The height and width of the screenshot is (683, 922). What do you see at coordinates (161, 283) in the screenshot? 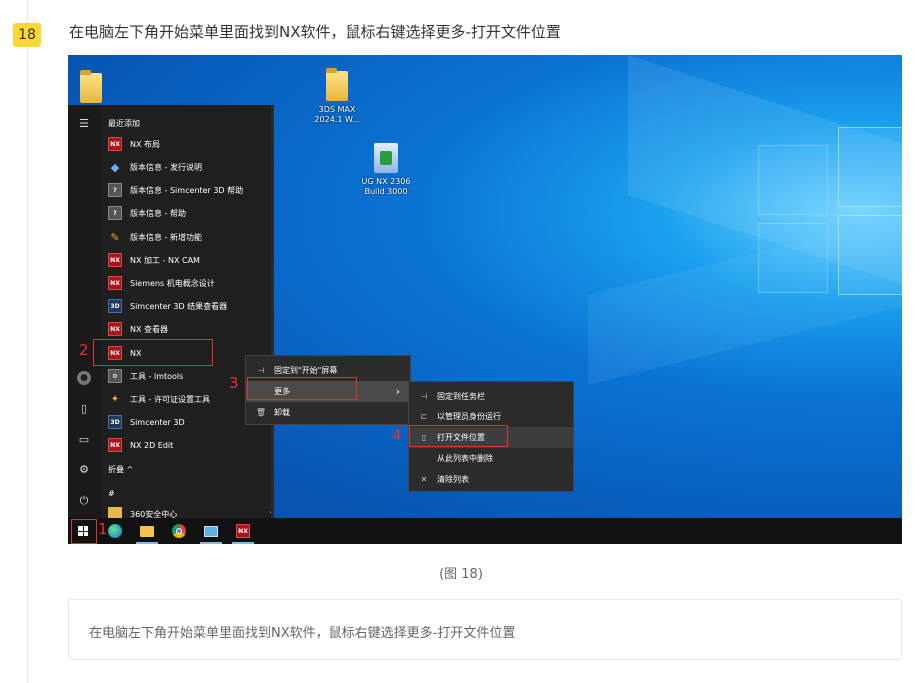
I see `start-item-mcd: NX Siemens 机电概念设计` at bounding box center [161, 283].